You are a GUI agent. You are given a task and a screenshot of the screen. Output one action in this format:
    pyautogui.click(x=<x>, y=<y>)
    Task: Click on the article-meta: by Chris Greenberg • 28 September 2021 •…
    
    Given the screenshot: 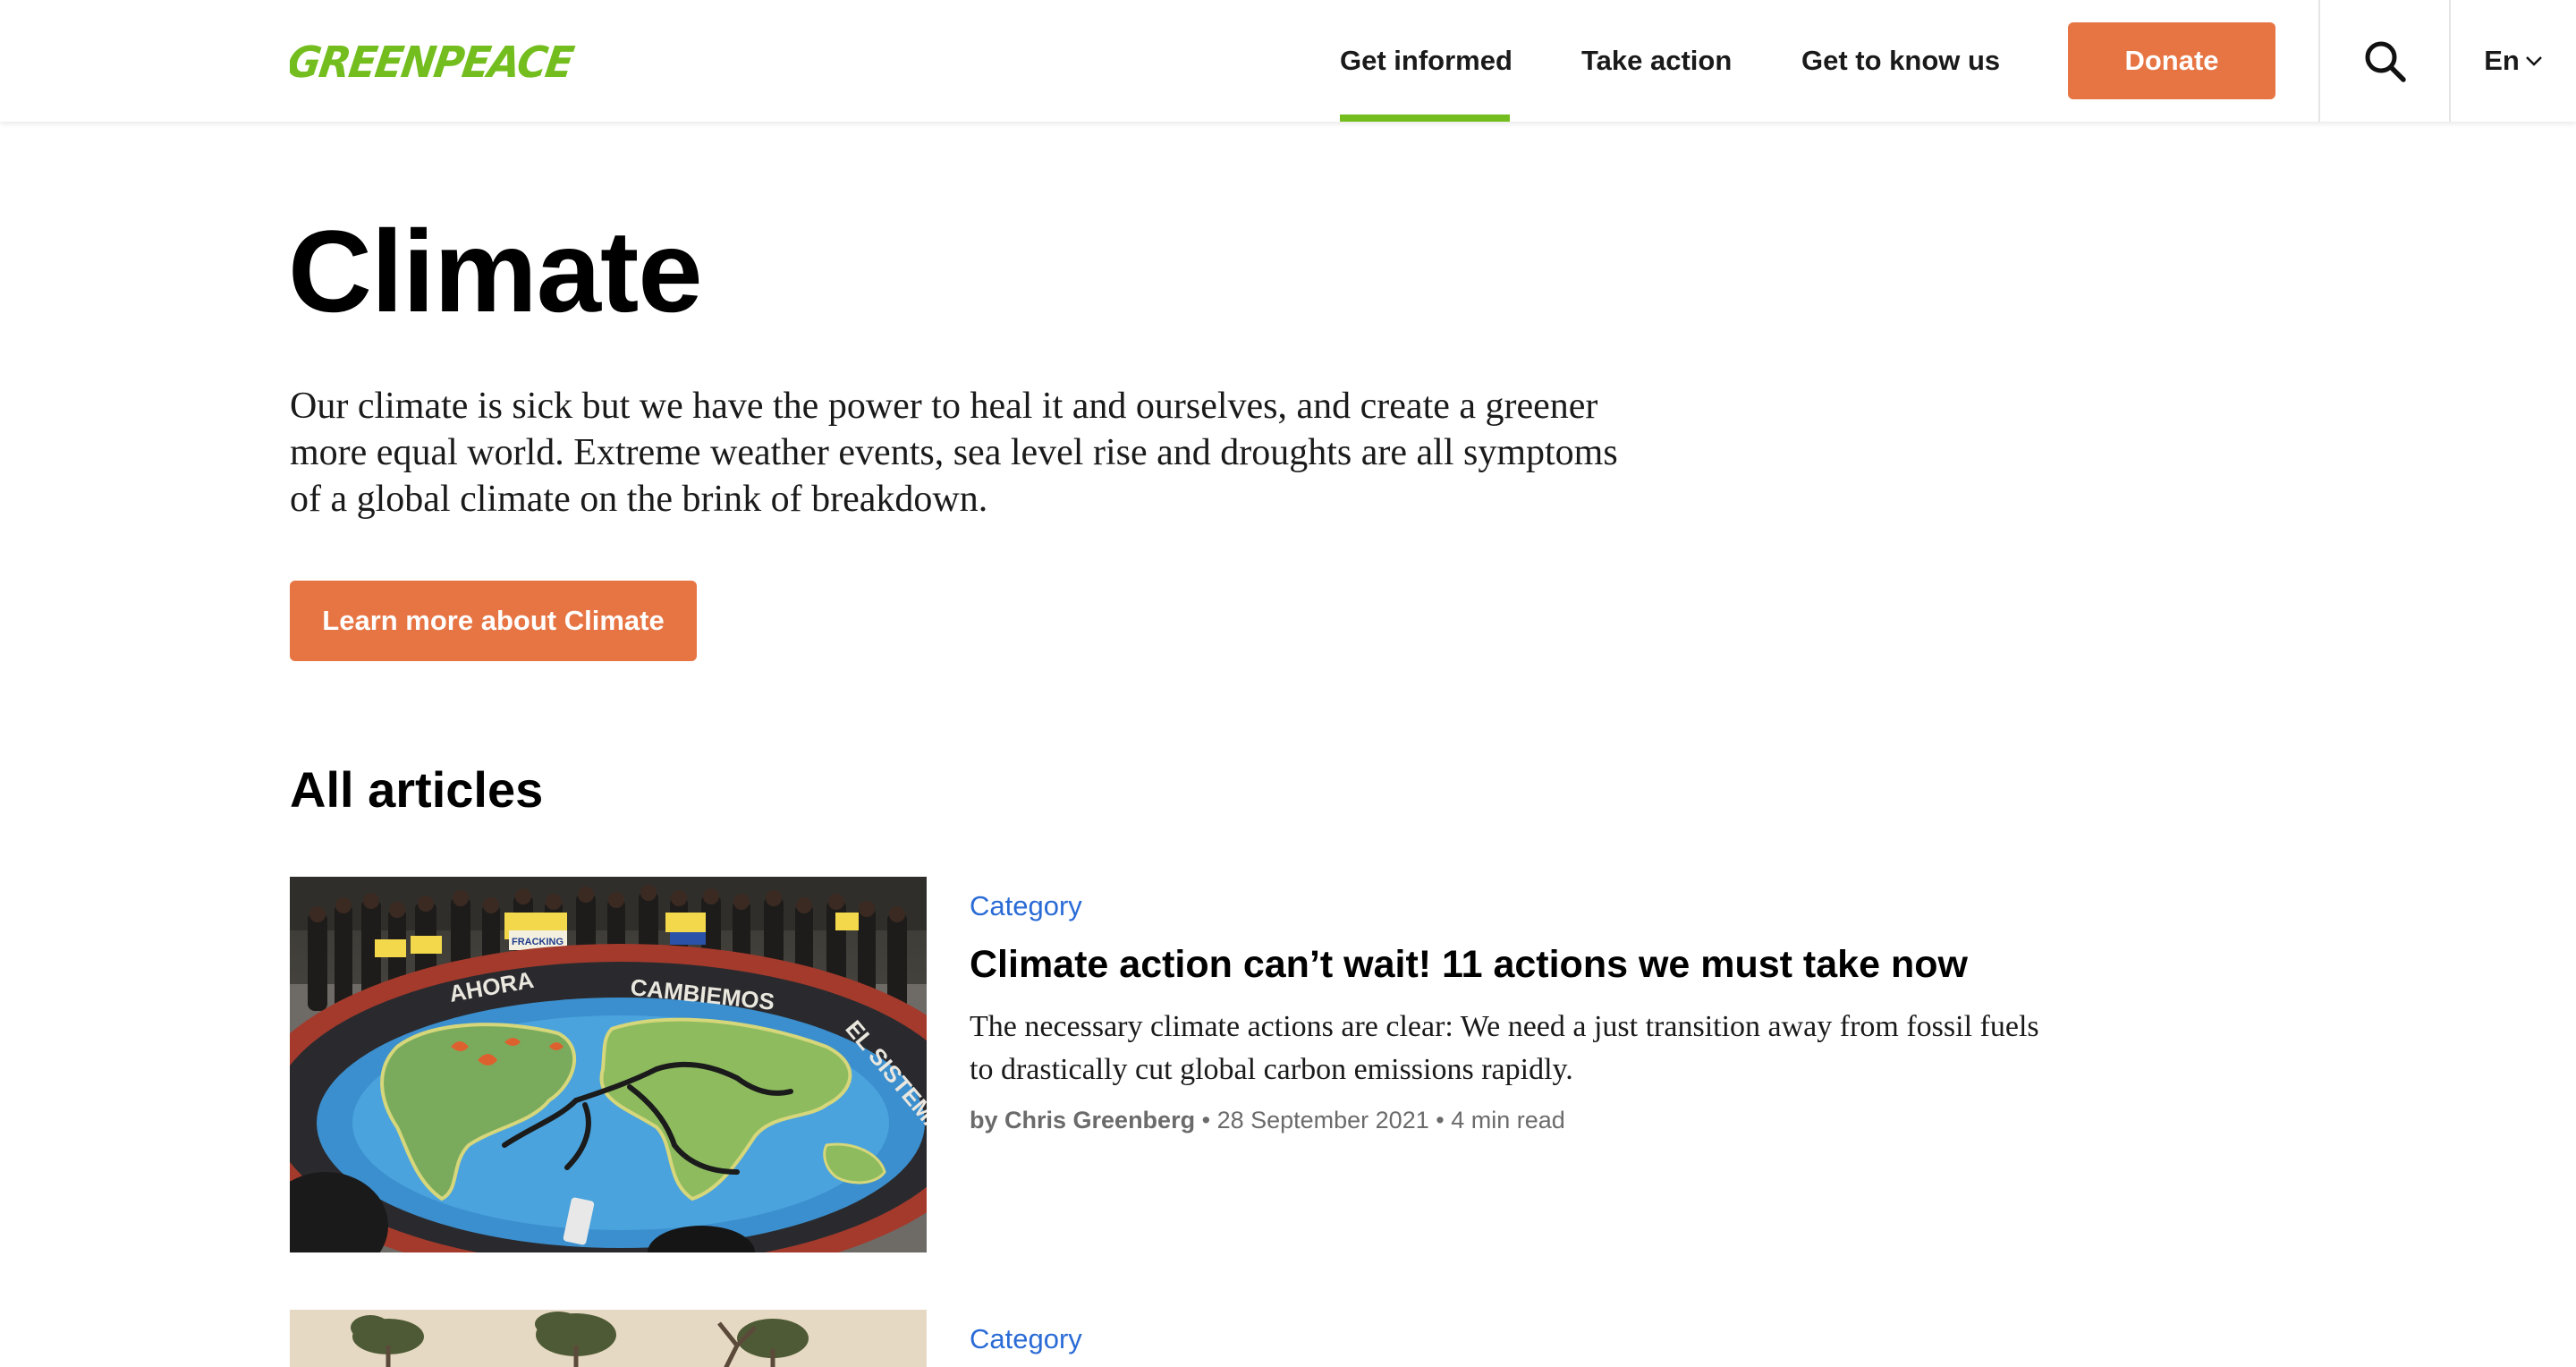 What is the action you would take?
    pyautogui.click(x=1267, y=1120)
    